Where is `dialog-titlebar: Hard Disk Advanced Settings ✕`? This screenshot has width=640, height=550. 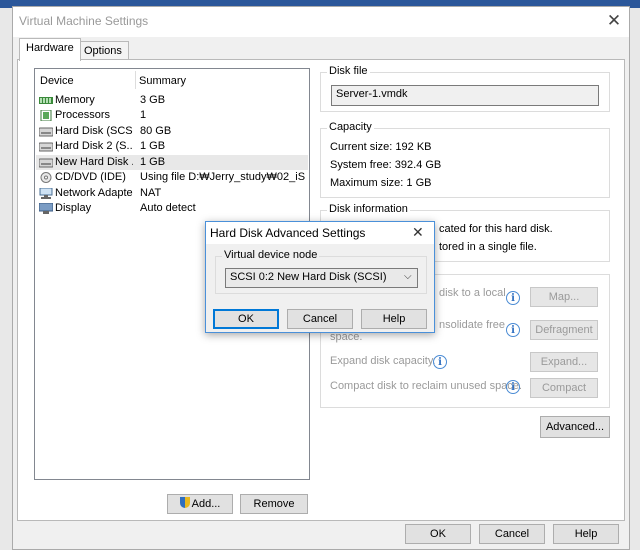 dialog-titlebar: Hard Disk Advanced Settings ✕ is located at coordinates (320, 233).